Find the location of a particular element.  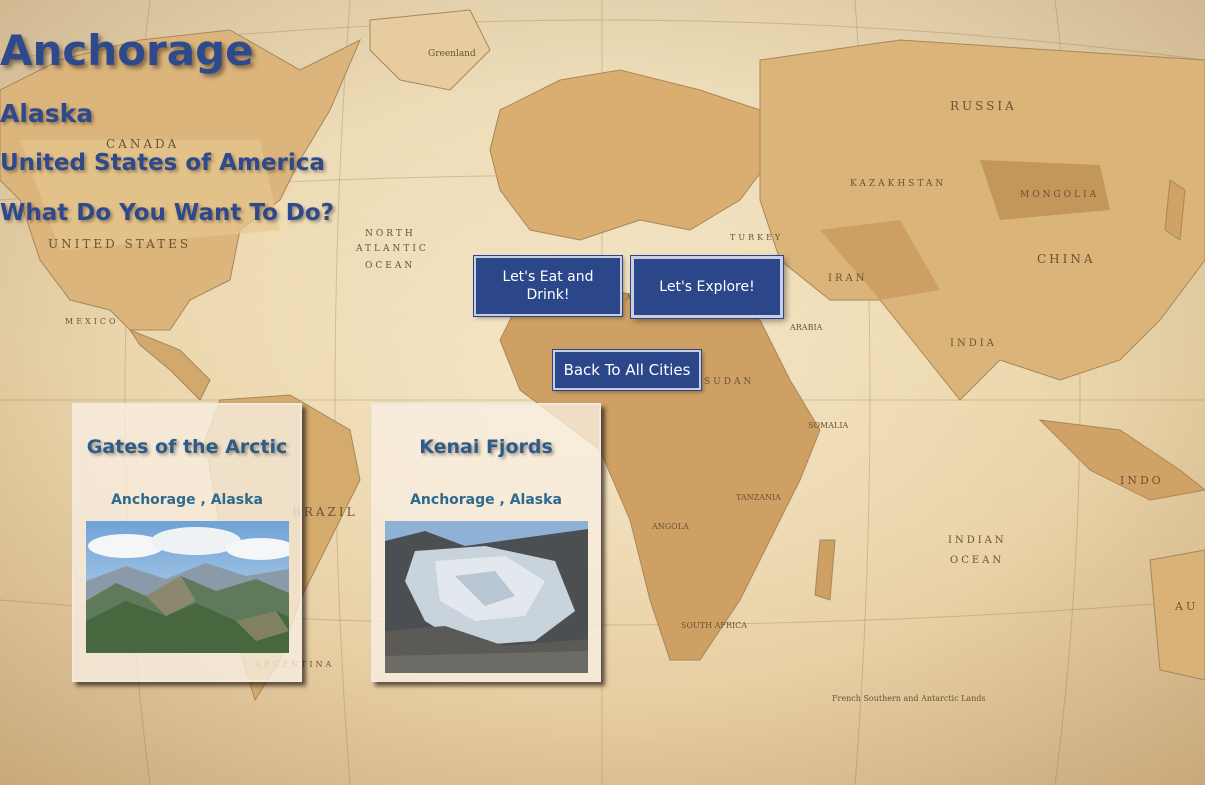

map-label-iran: IRAN is located at coordinates (847, 278).